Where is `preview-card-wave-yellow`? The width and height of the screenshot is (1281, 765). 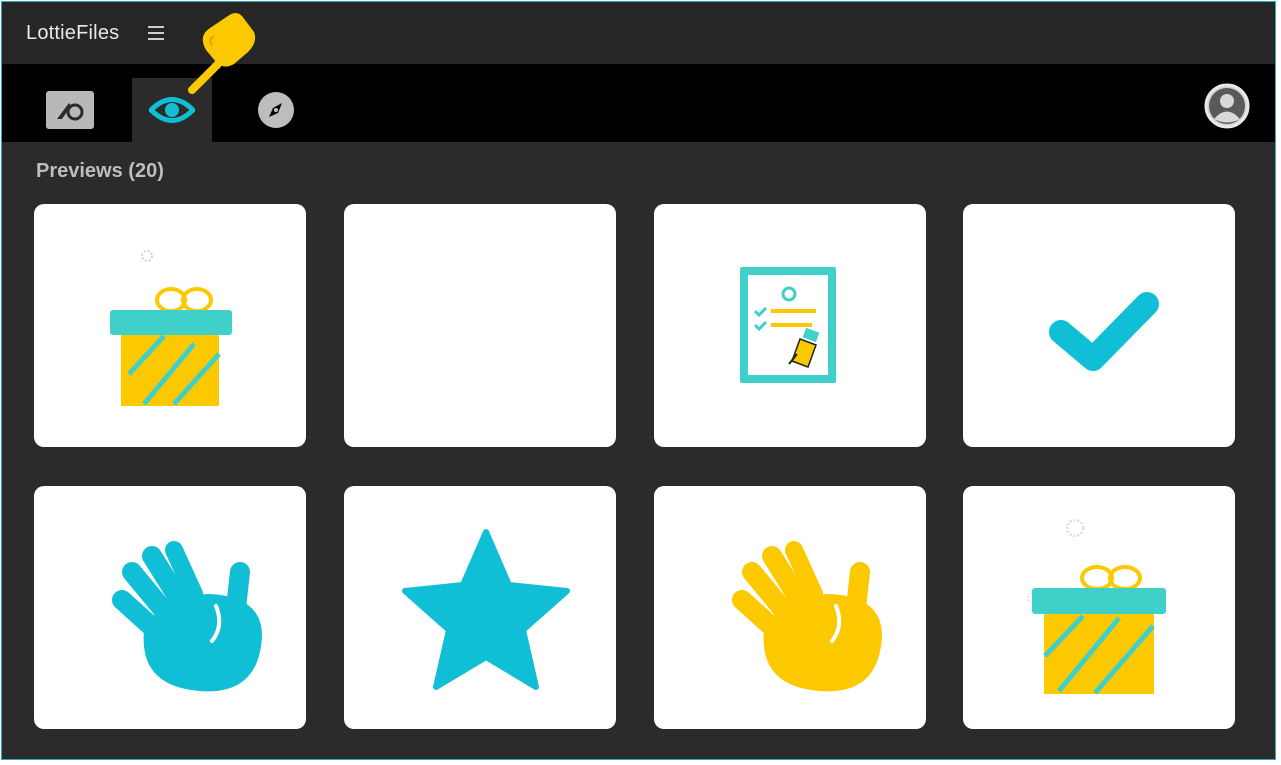 preview-card-wave-yellow is located at coordinates (790, 607).